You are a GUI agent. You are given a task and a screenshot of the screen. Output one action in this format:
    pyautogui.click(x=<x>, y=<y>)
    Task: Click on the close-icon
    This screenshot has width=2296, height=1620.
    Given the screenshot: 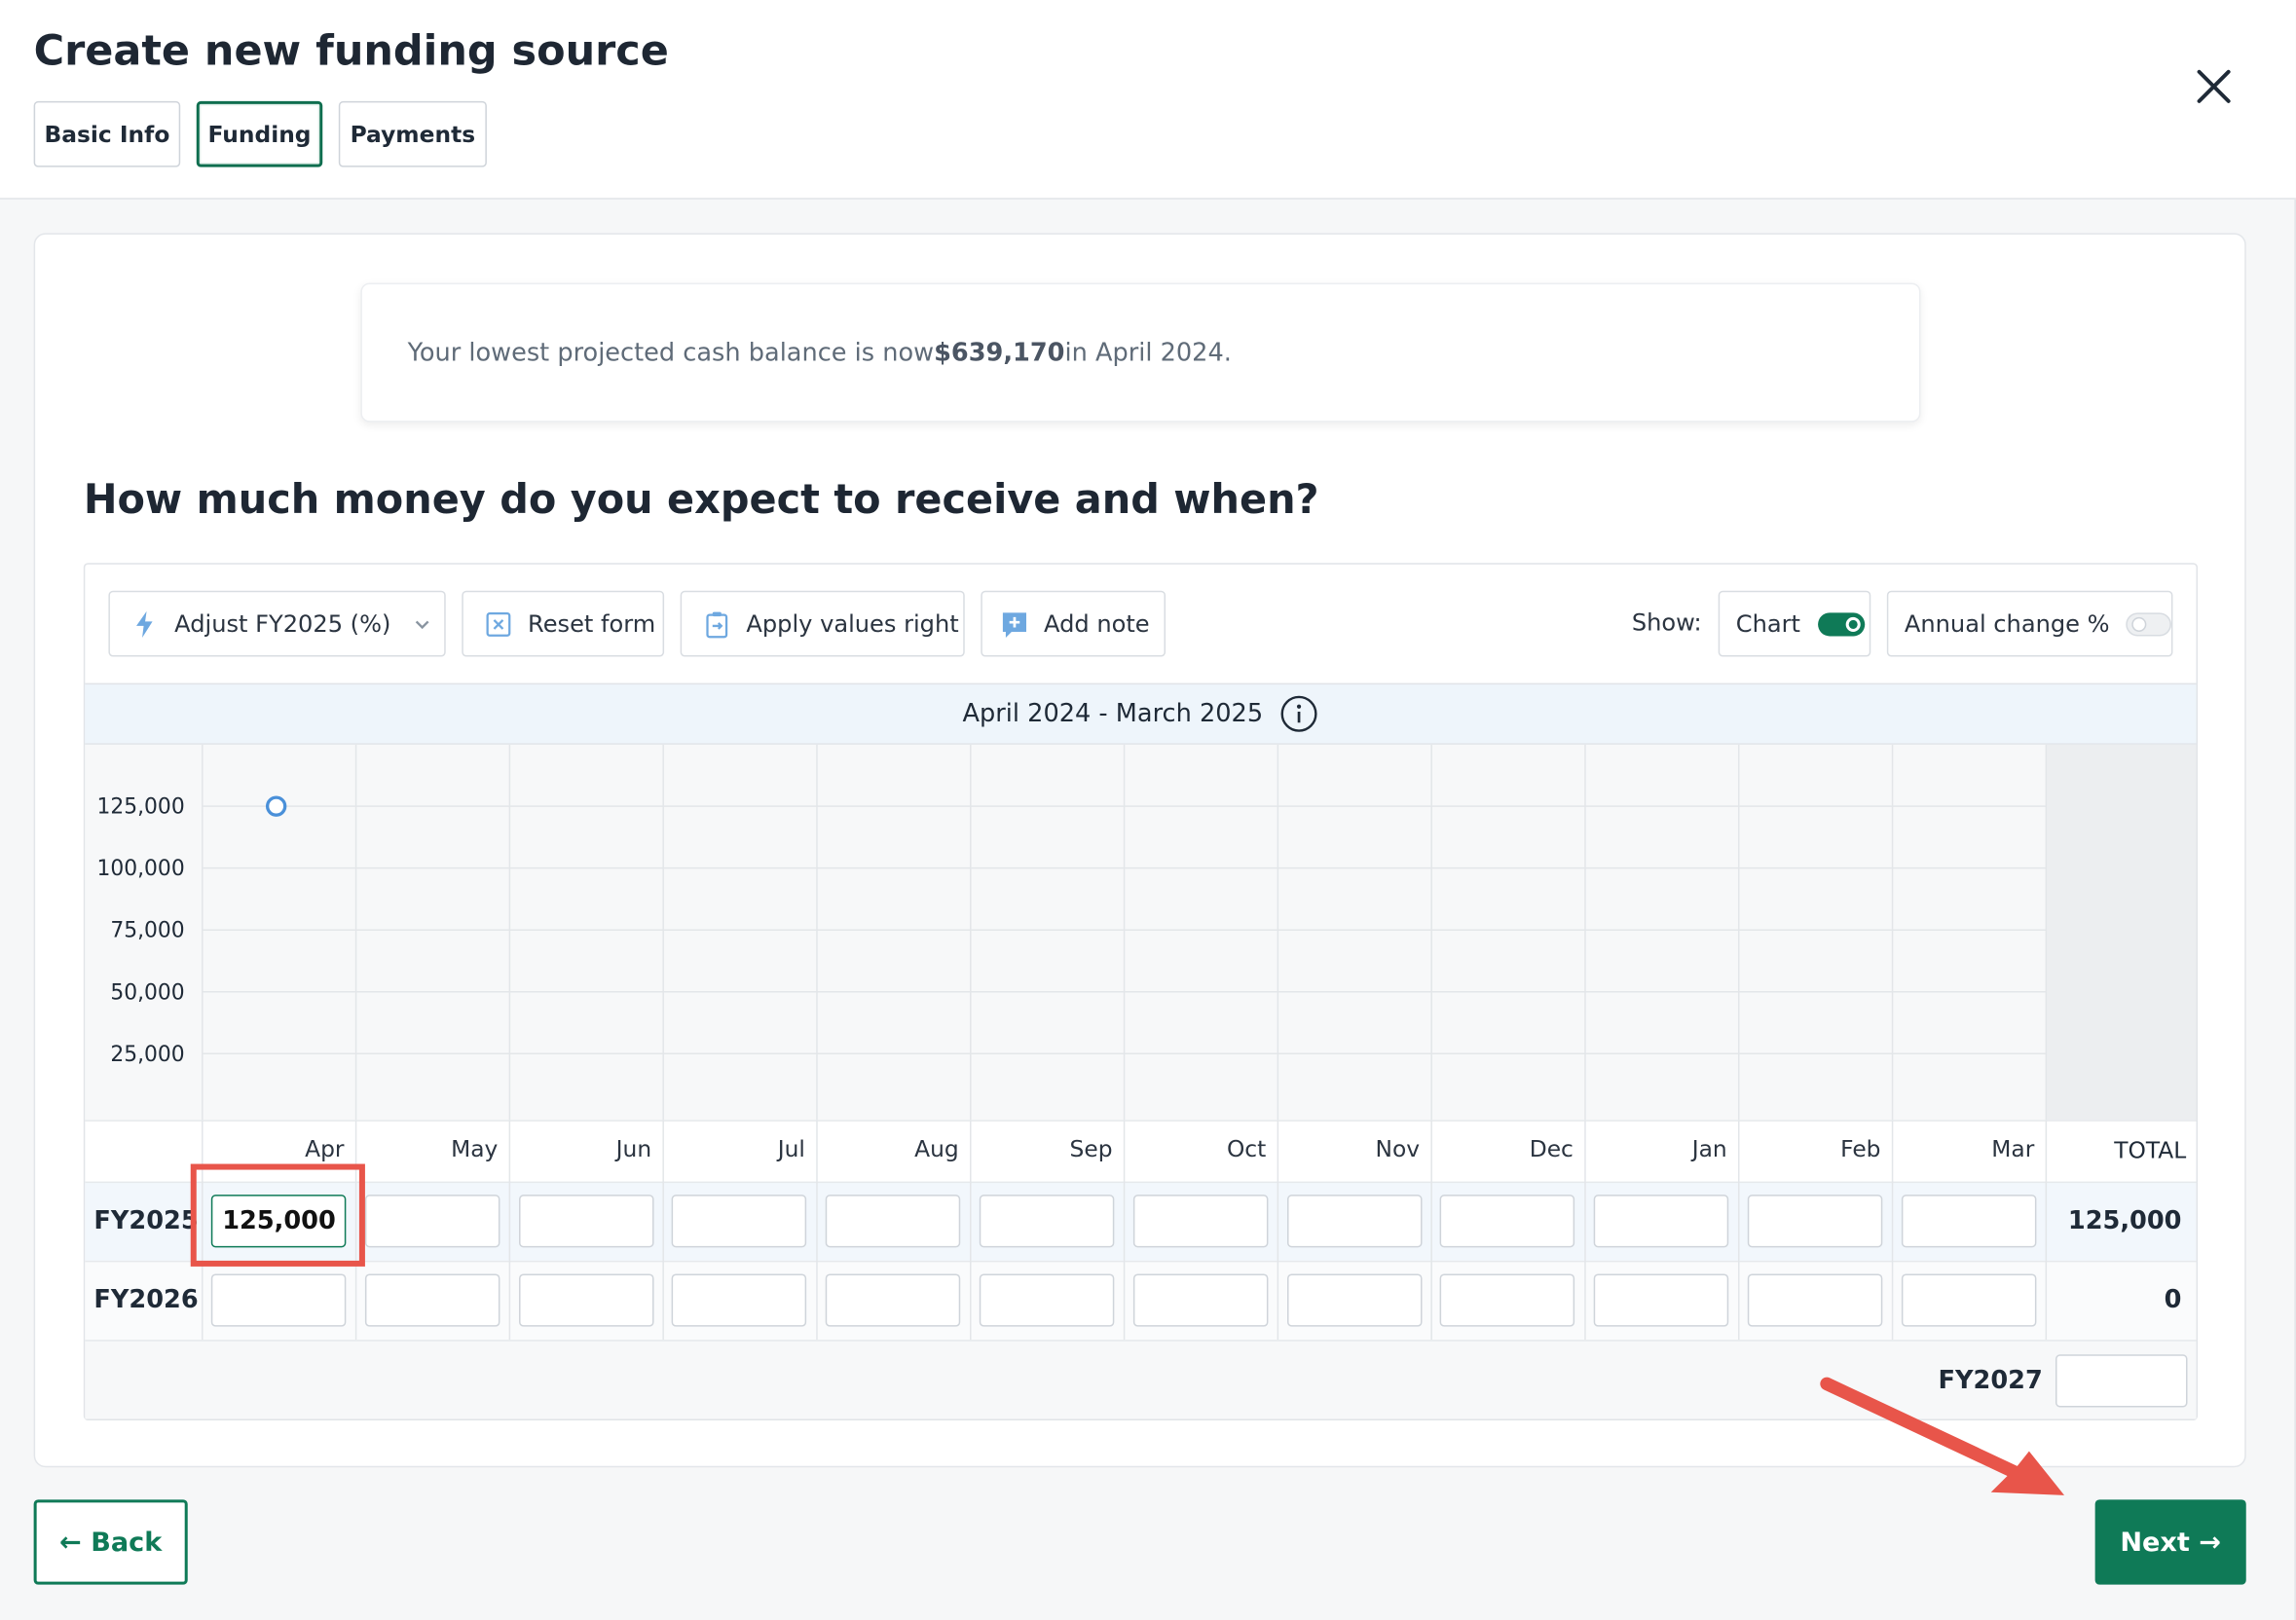 What is the action you would take?
    pyautogui.click(x=2214, y=86)
    